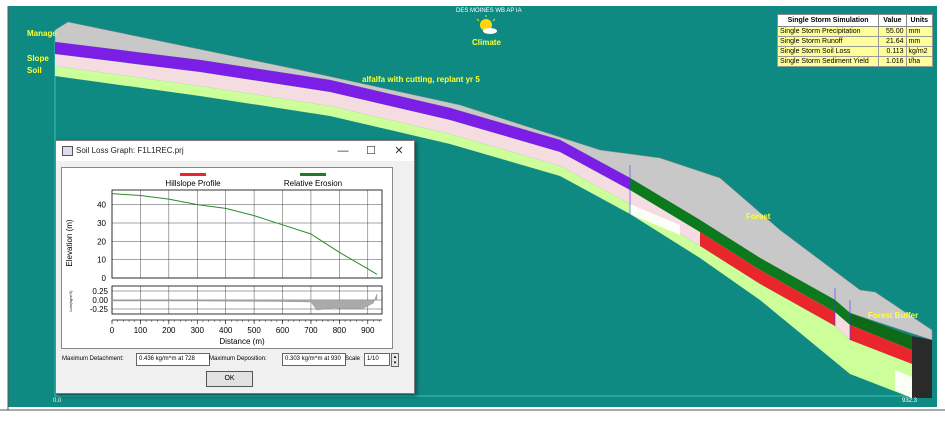 The width and height of the screenshot is (945, 421). I want to click on x-tick-label: 600, so click(283, 330).